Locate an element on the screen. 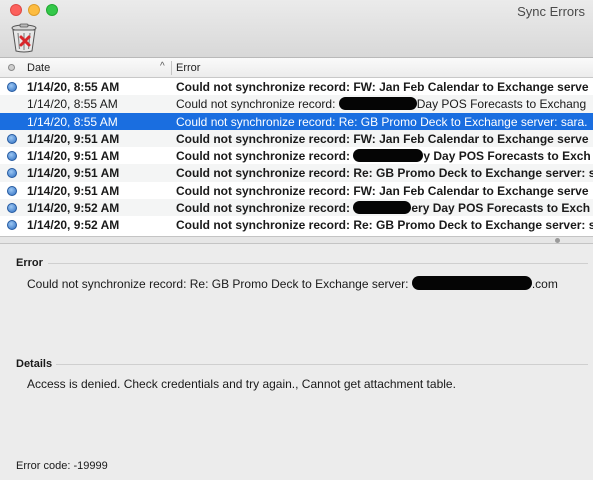 This screenshot has height=480, width=593. window-title: Sync Errors is located at coordinates (551, 11).